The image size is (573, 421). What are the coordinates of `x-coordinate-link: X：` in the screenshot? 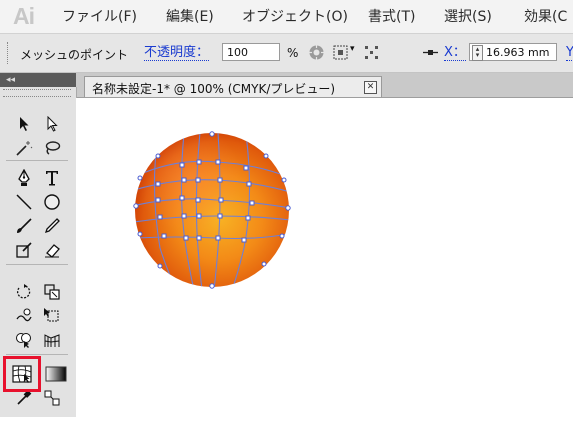 It's located at (455, 53).